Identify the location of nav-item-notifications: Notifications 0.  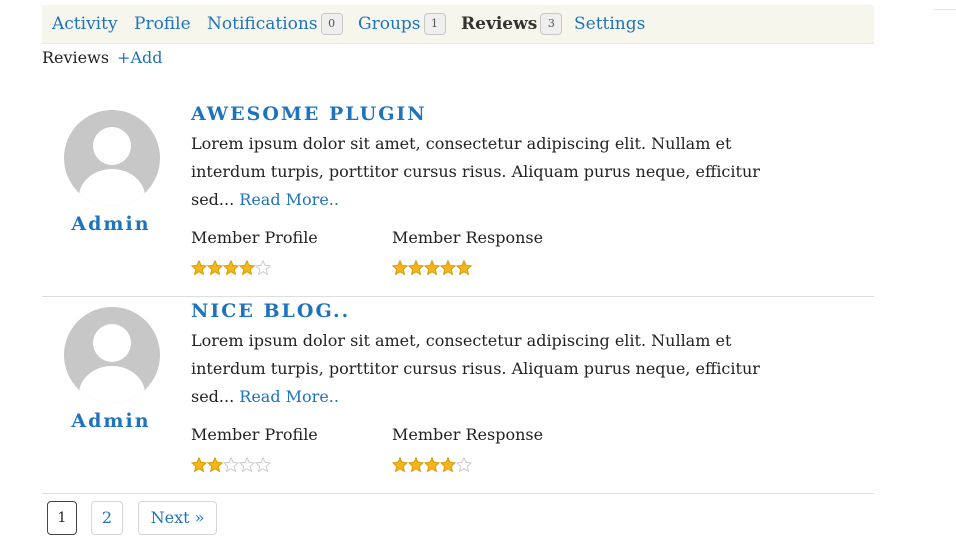
(275, 24).